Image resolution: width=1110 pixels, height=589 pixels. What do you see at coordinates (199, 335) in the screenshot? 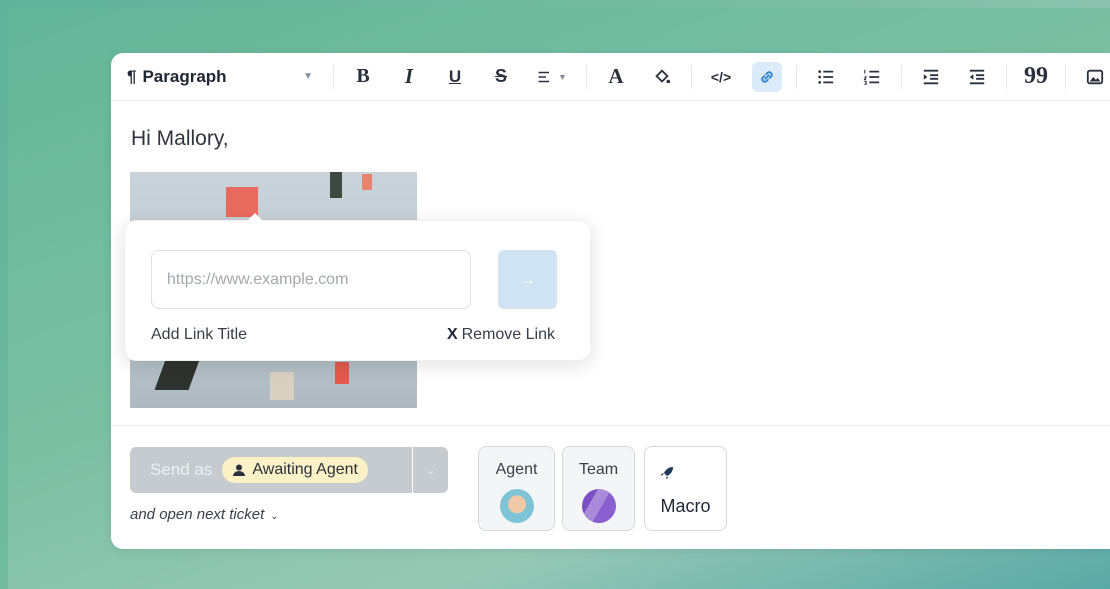
I see `add-link-title-button: Add Link Title` at bounding box center [199, 335].